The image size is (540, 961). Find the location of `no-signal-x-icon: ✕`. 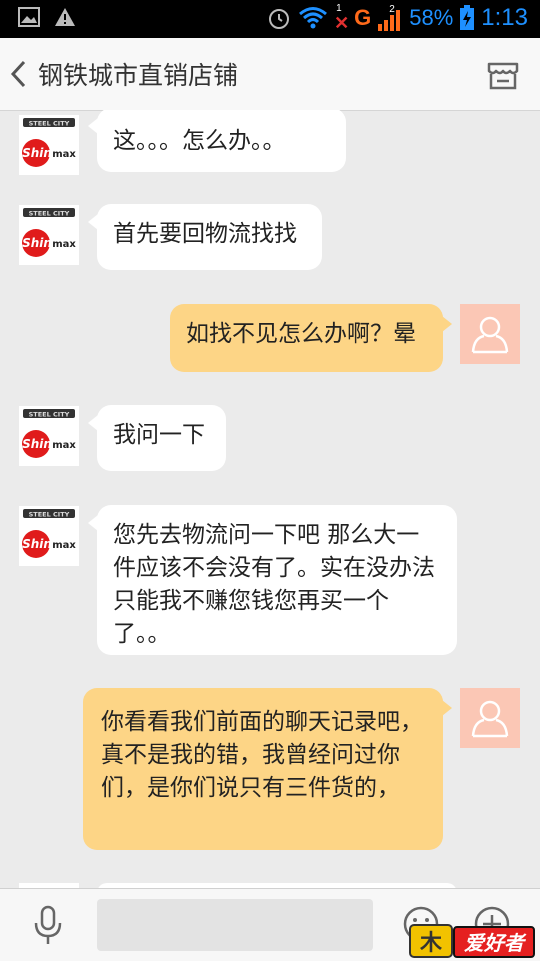

no-signal-x-icon: ✕ is located at coordinates (342, 23).